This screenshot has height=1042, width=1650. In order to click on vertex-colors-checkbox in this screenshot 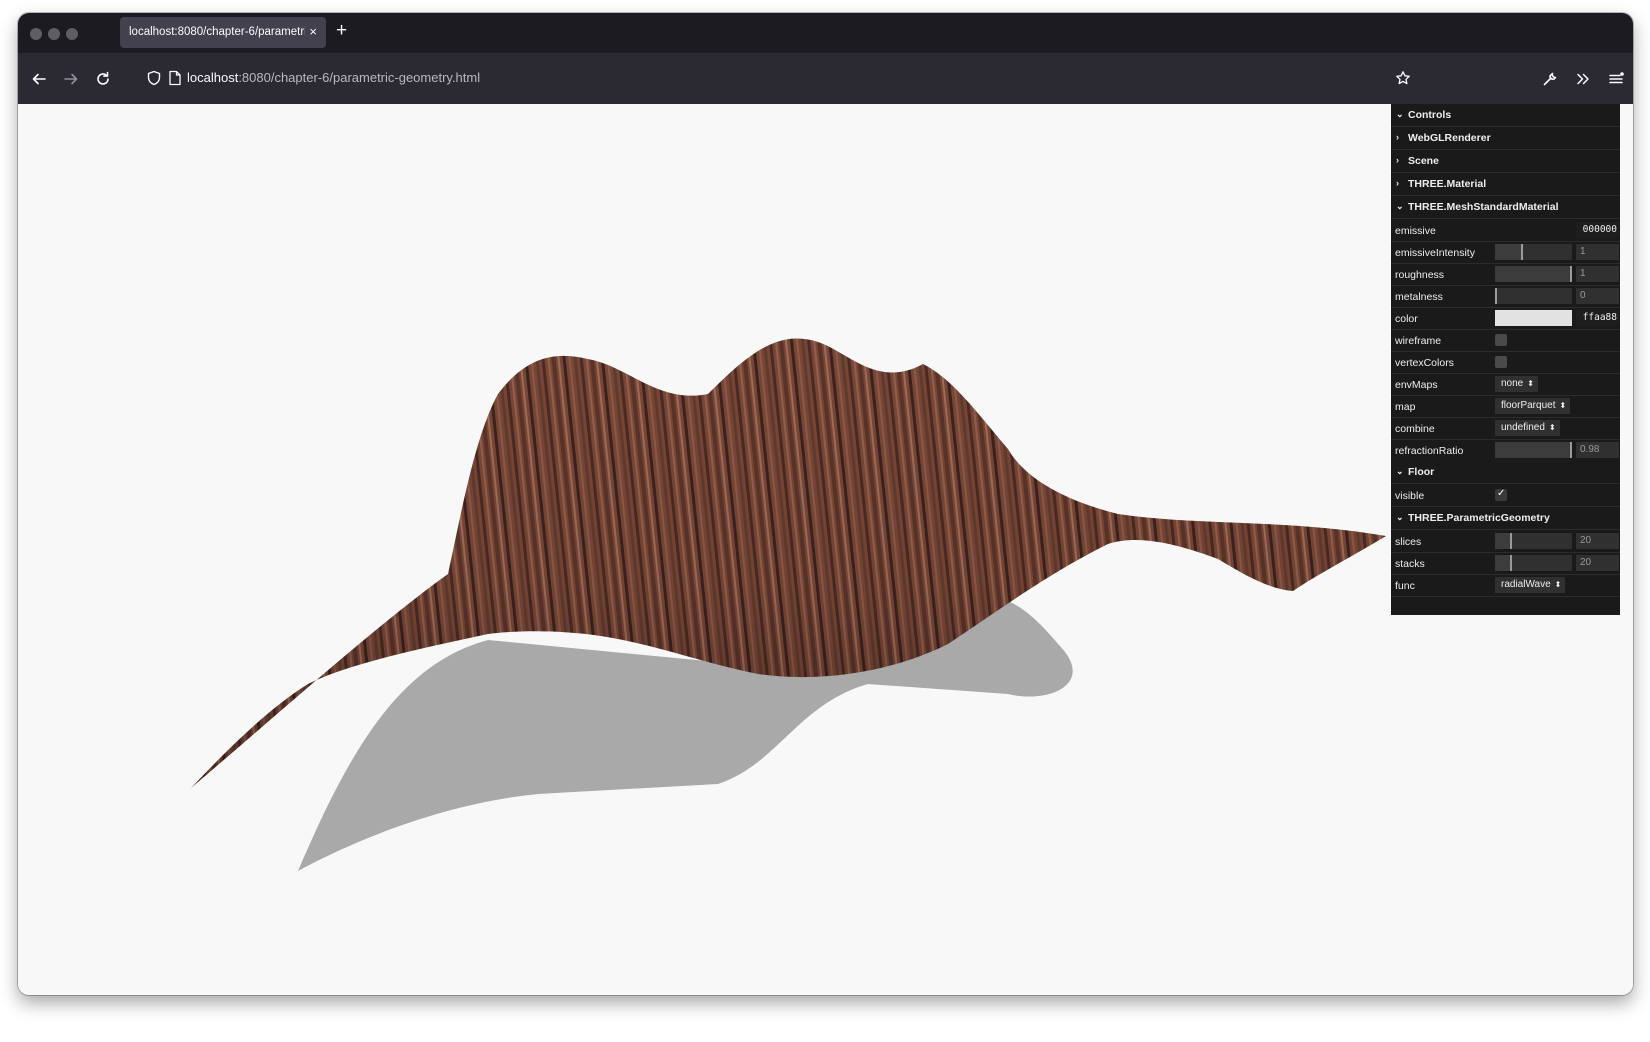, I will do `click(1501, 362)`.